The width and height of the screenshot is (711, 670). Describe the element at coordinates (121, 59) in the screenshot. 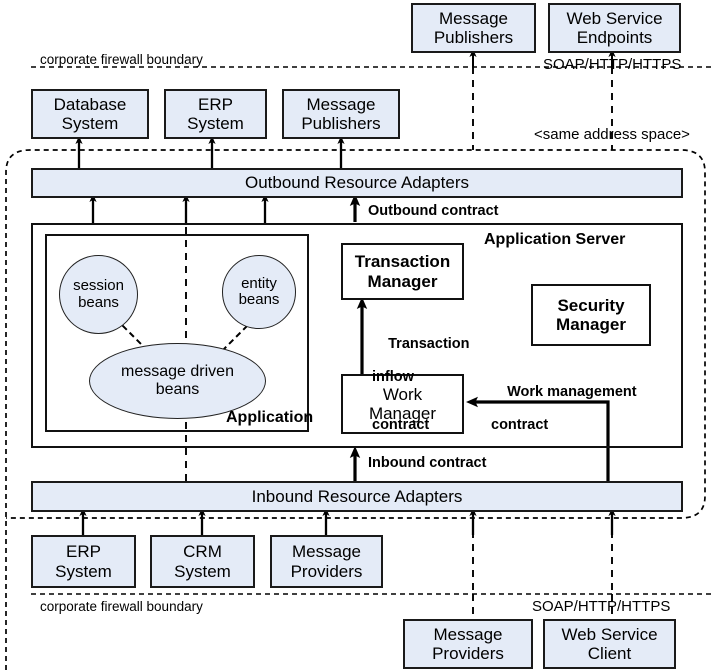

I see `firewall-boundary-top-label: corporate firewall boundary` at that location.